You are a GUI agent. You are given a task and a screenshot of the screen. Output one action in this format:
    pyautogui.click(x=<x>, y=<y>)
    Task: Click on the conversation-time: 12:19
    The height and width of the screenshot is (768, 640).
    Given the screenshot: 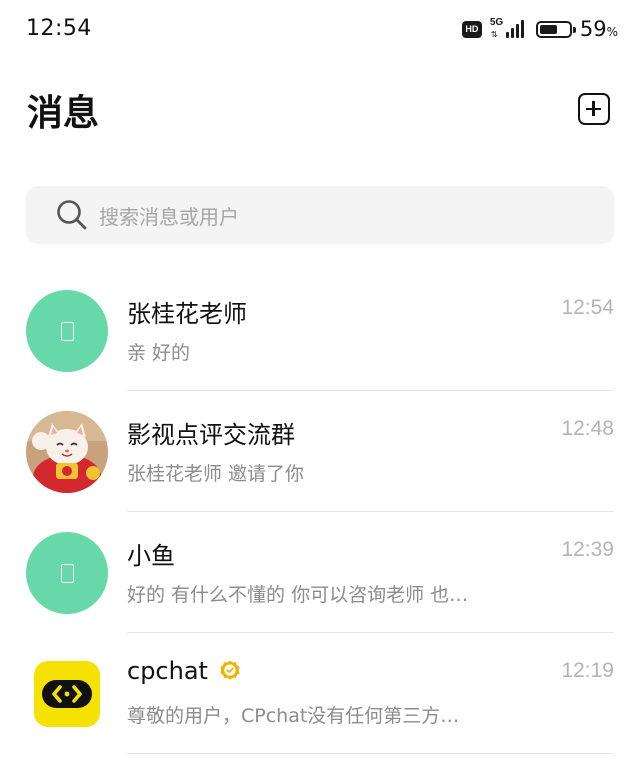 What is the action you would take?
    pyautogui.click(x=587, y=670)
    